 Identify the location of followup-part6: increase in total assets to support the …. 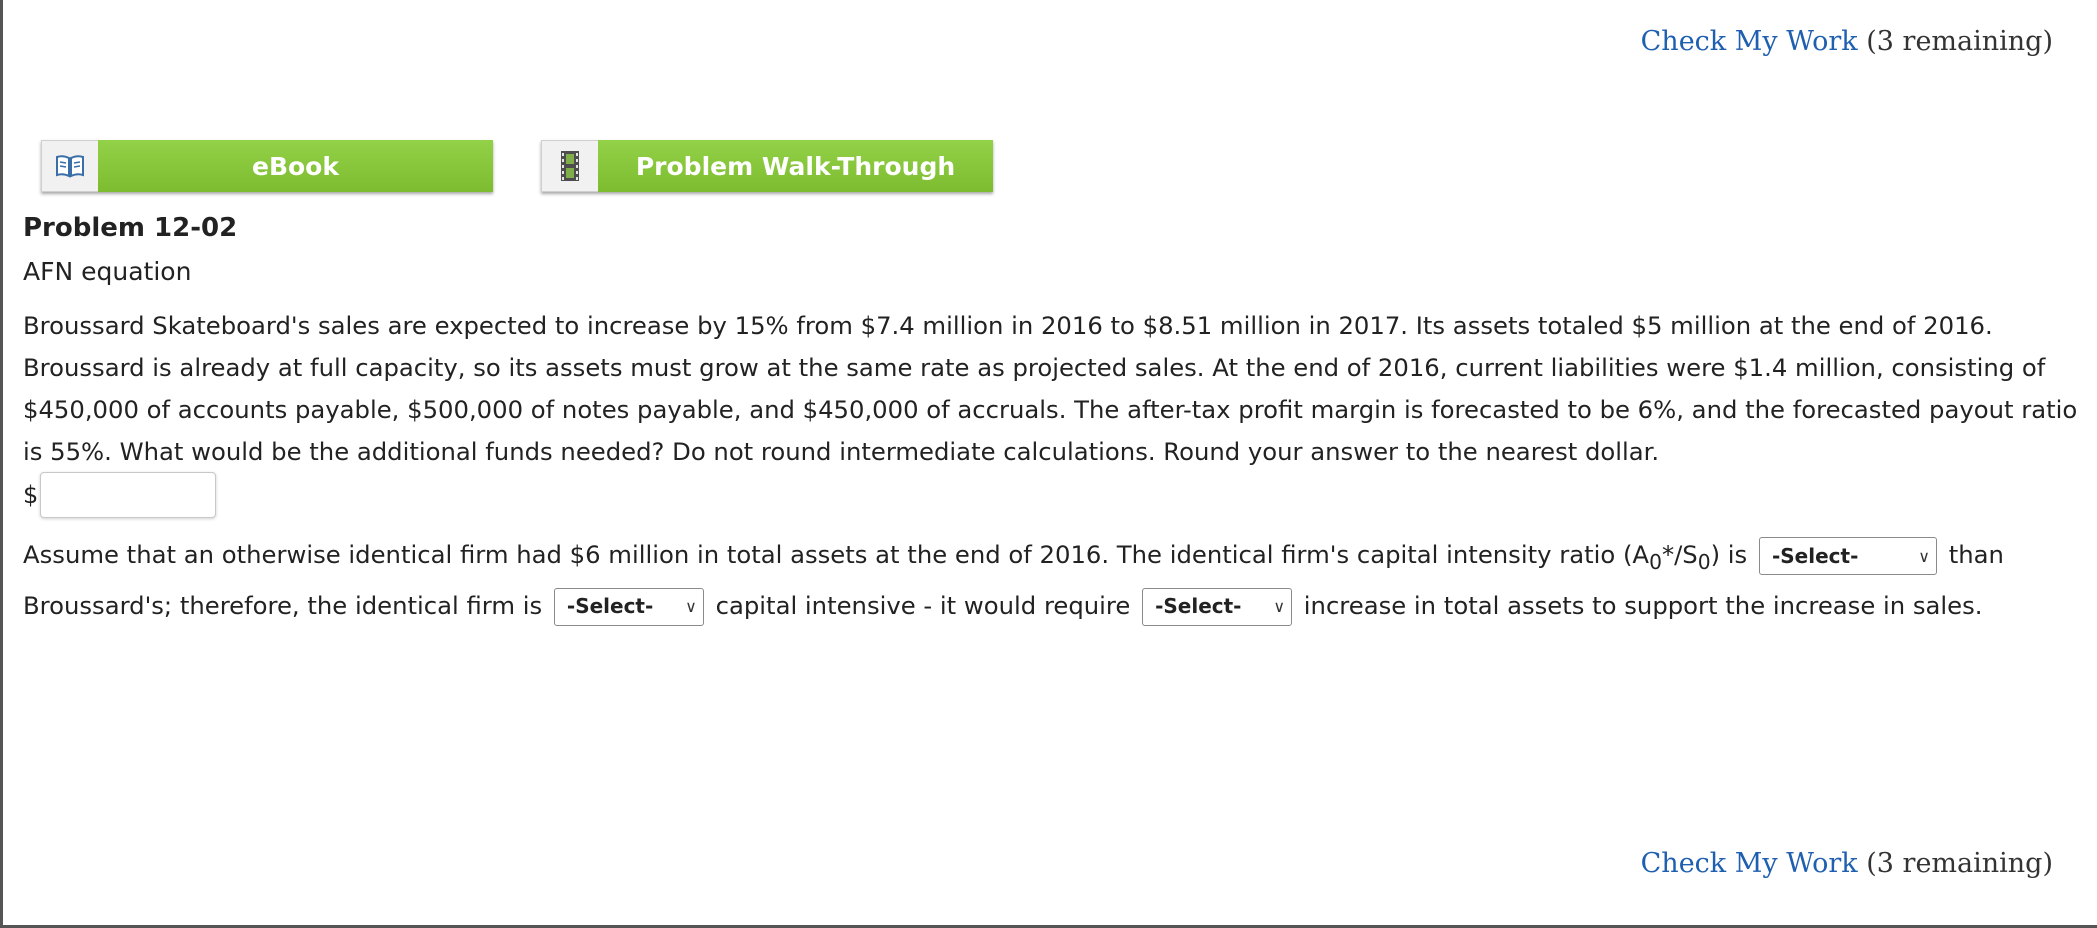
(1643, 605).